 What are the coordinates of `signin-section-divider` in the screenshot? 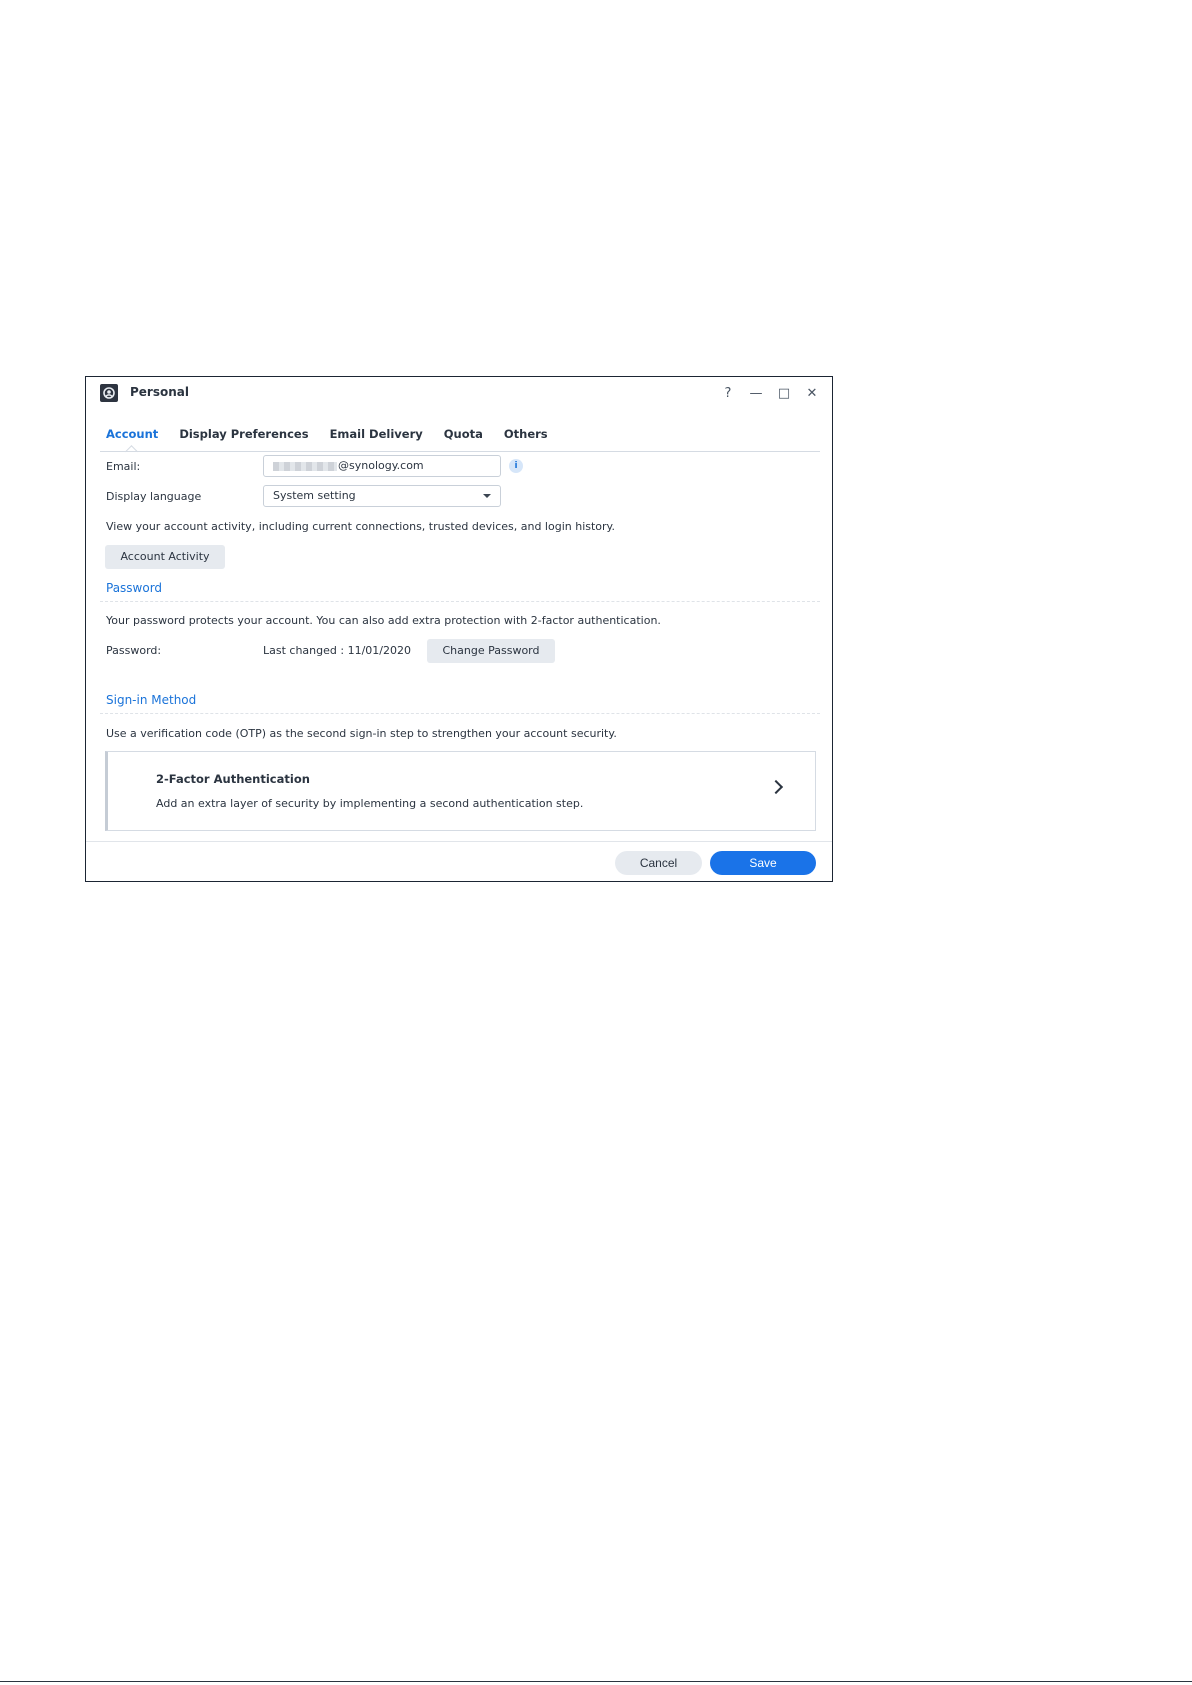 It's located at (460, 713).